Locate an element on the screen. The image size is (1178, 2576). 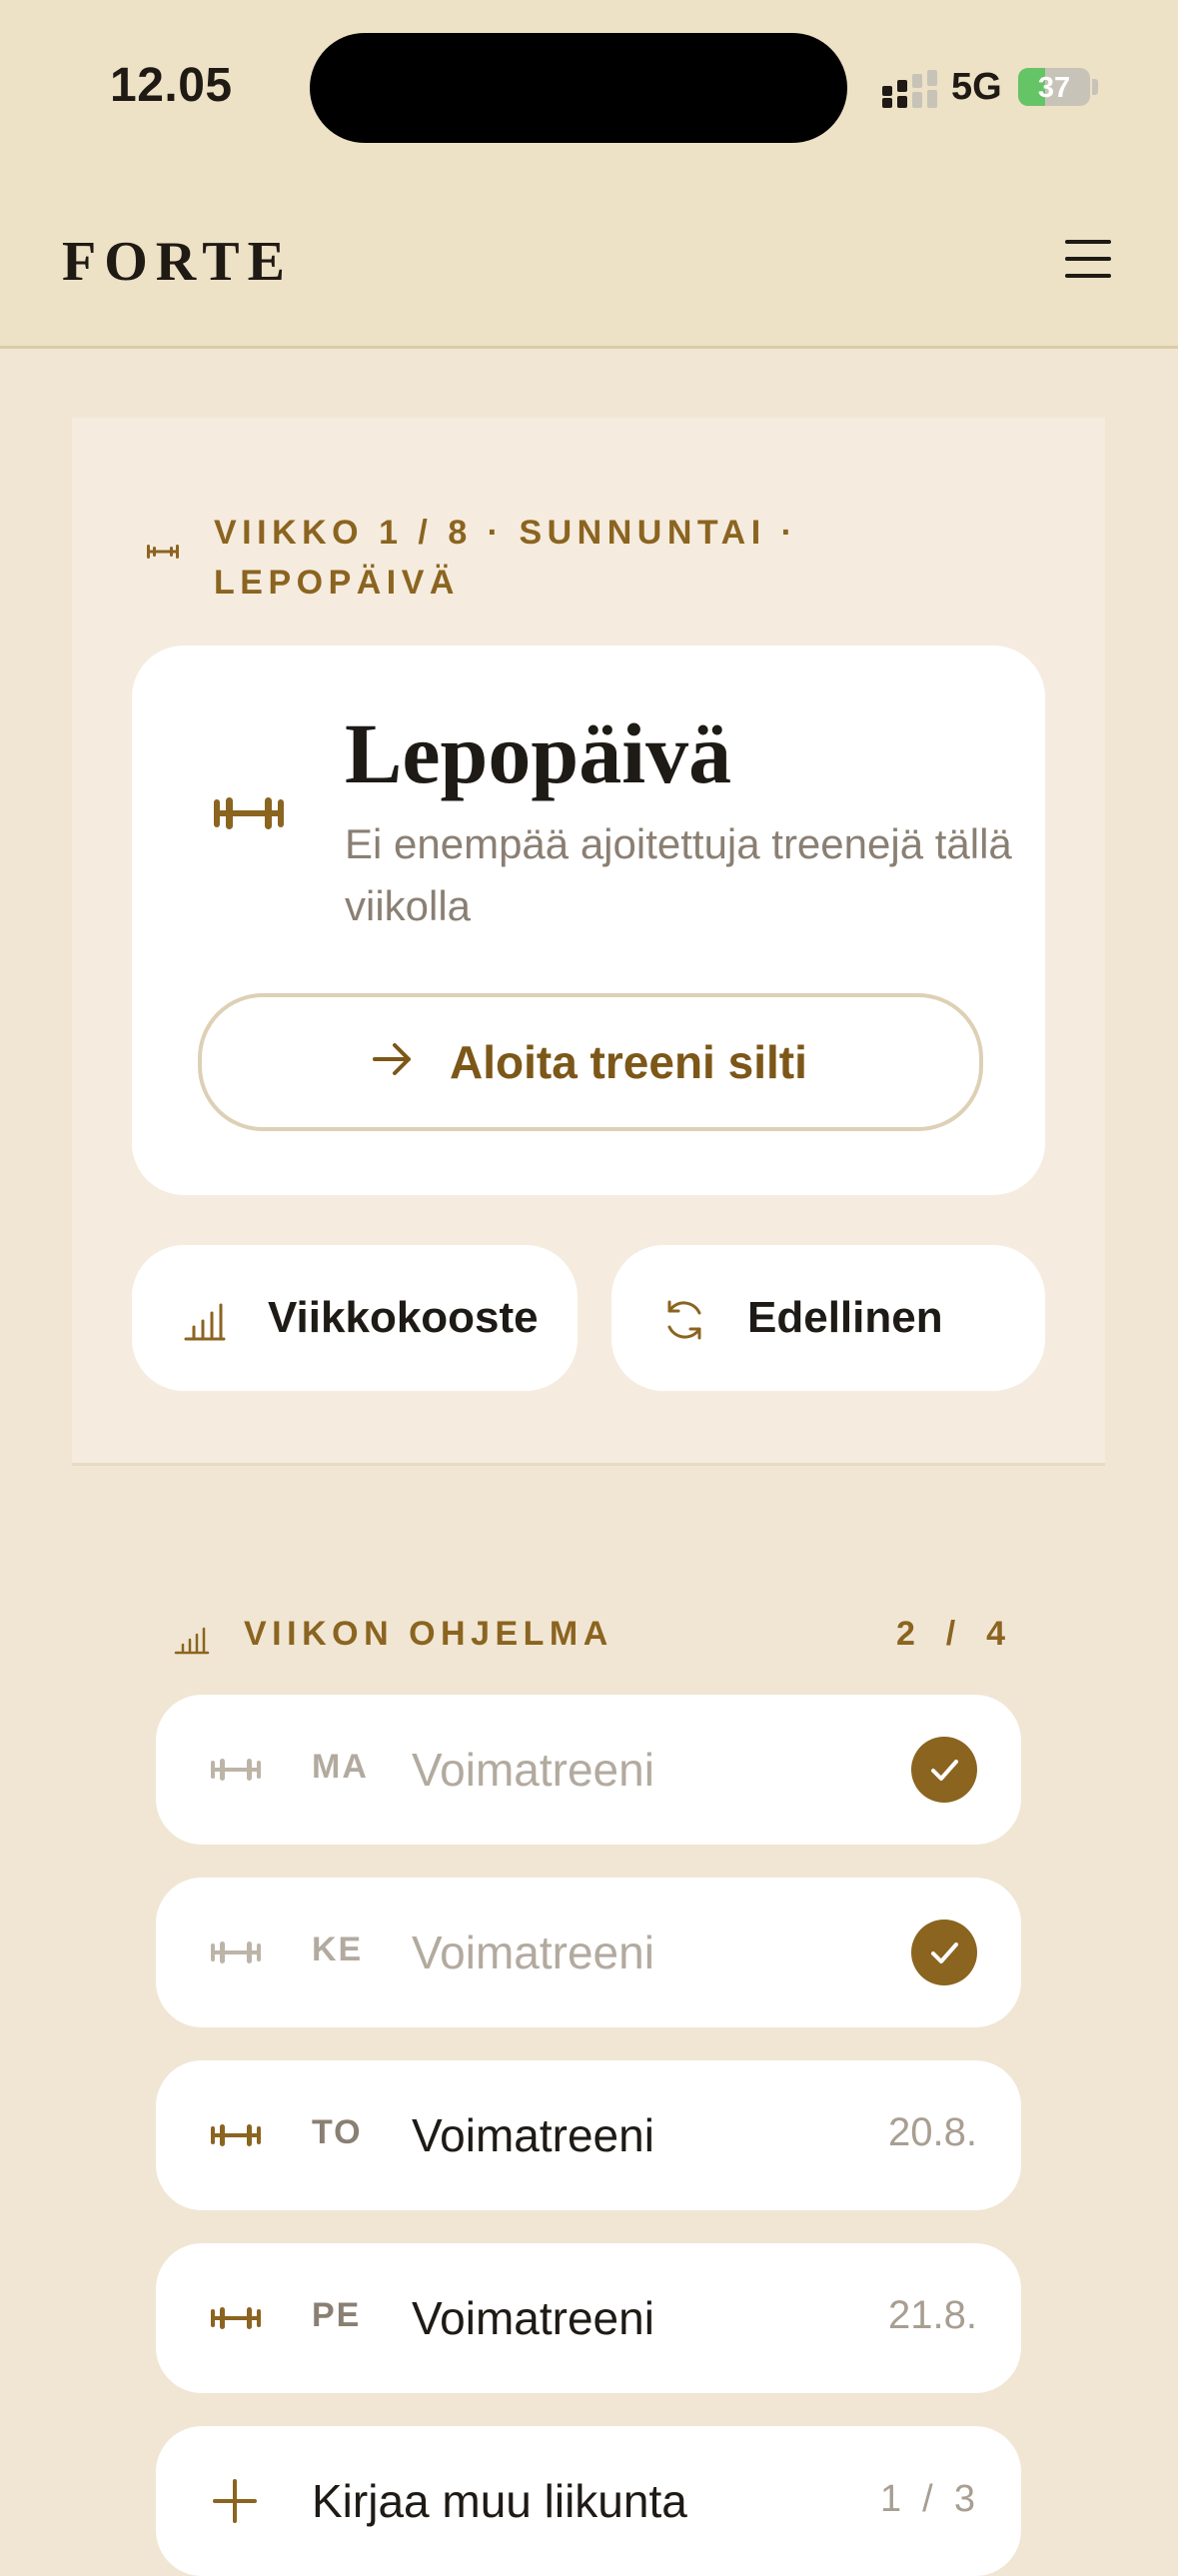
program-item-day: PE is located at coordinates (337, 2315).